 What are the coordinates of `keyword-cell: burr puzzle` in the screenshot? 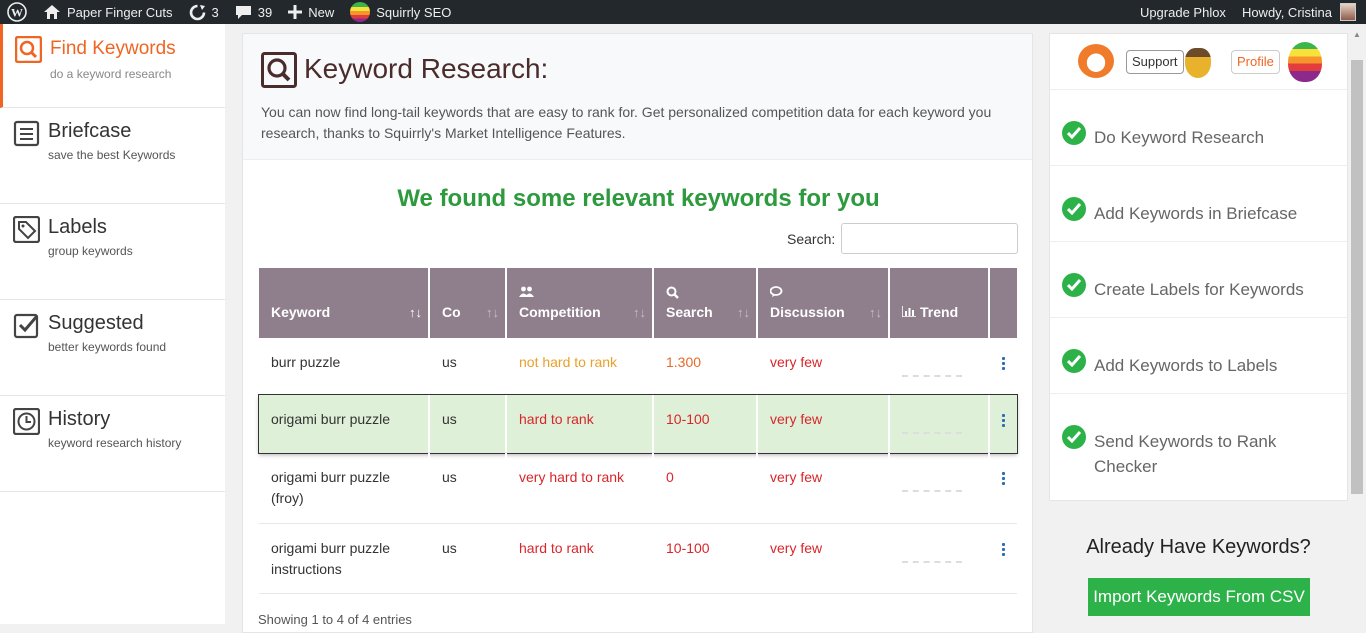 It's located at (344, 366).